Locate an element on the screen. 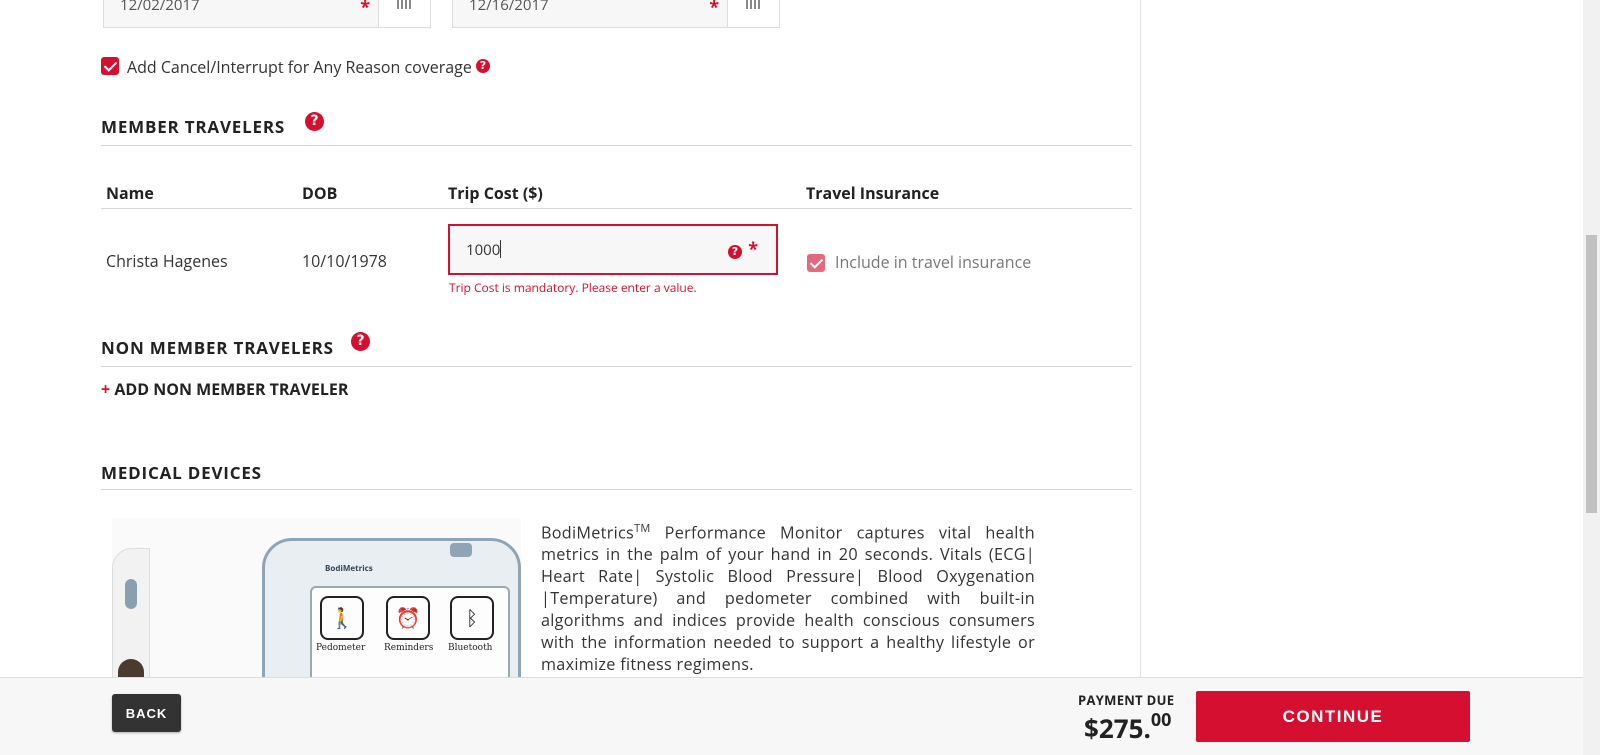 The width and height of the screenshot is (1600, 755). scrollbar-thumb is located at coordinates (1591, 374).